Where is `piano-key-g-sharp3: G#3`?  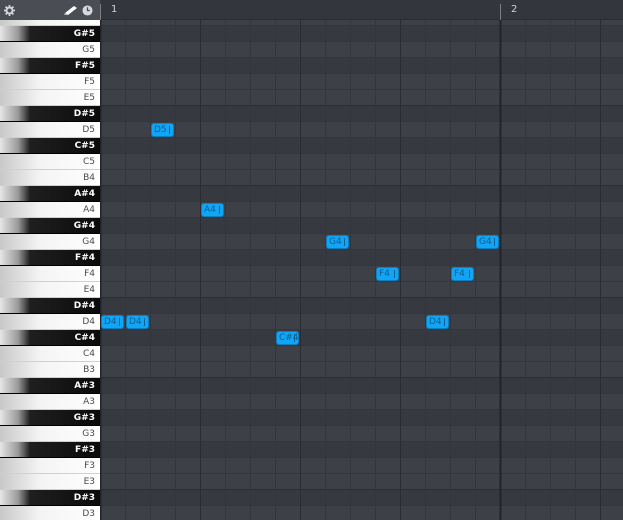 piano-key-g-sharp3: G#3 is located at coordinates (50, 418).